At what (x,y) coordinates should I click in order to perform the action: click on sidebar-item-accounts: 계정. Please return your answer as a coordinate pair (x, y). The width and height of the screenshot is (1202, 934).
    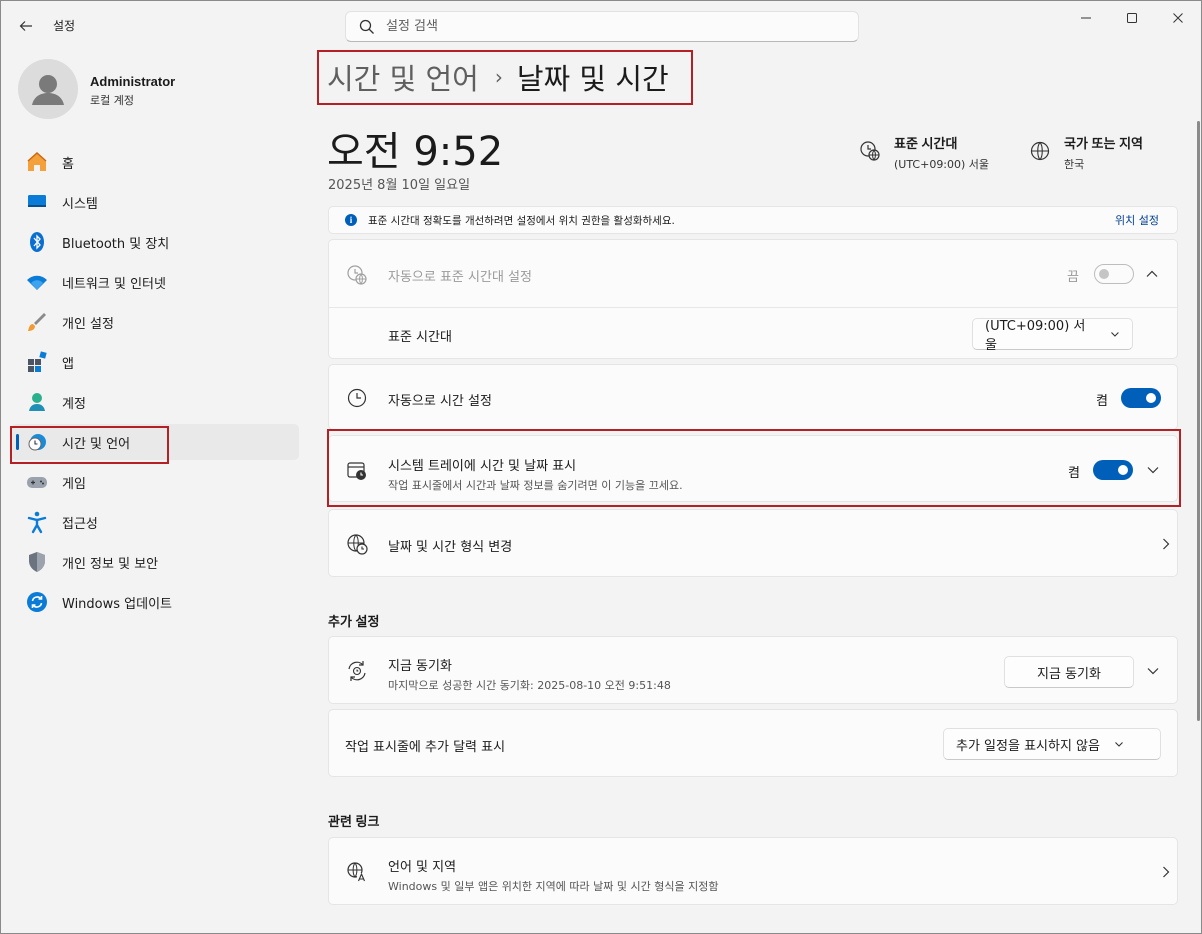
    Looking at the image, I should click on (155, 402).